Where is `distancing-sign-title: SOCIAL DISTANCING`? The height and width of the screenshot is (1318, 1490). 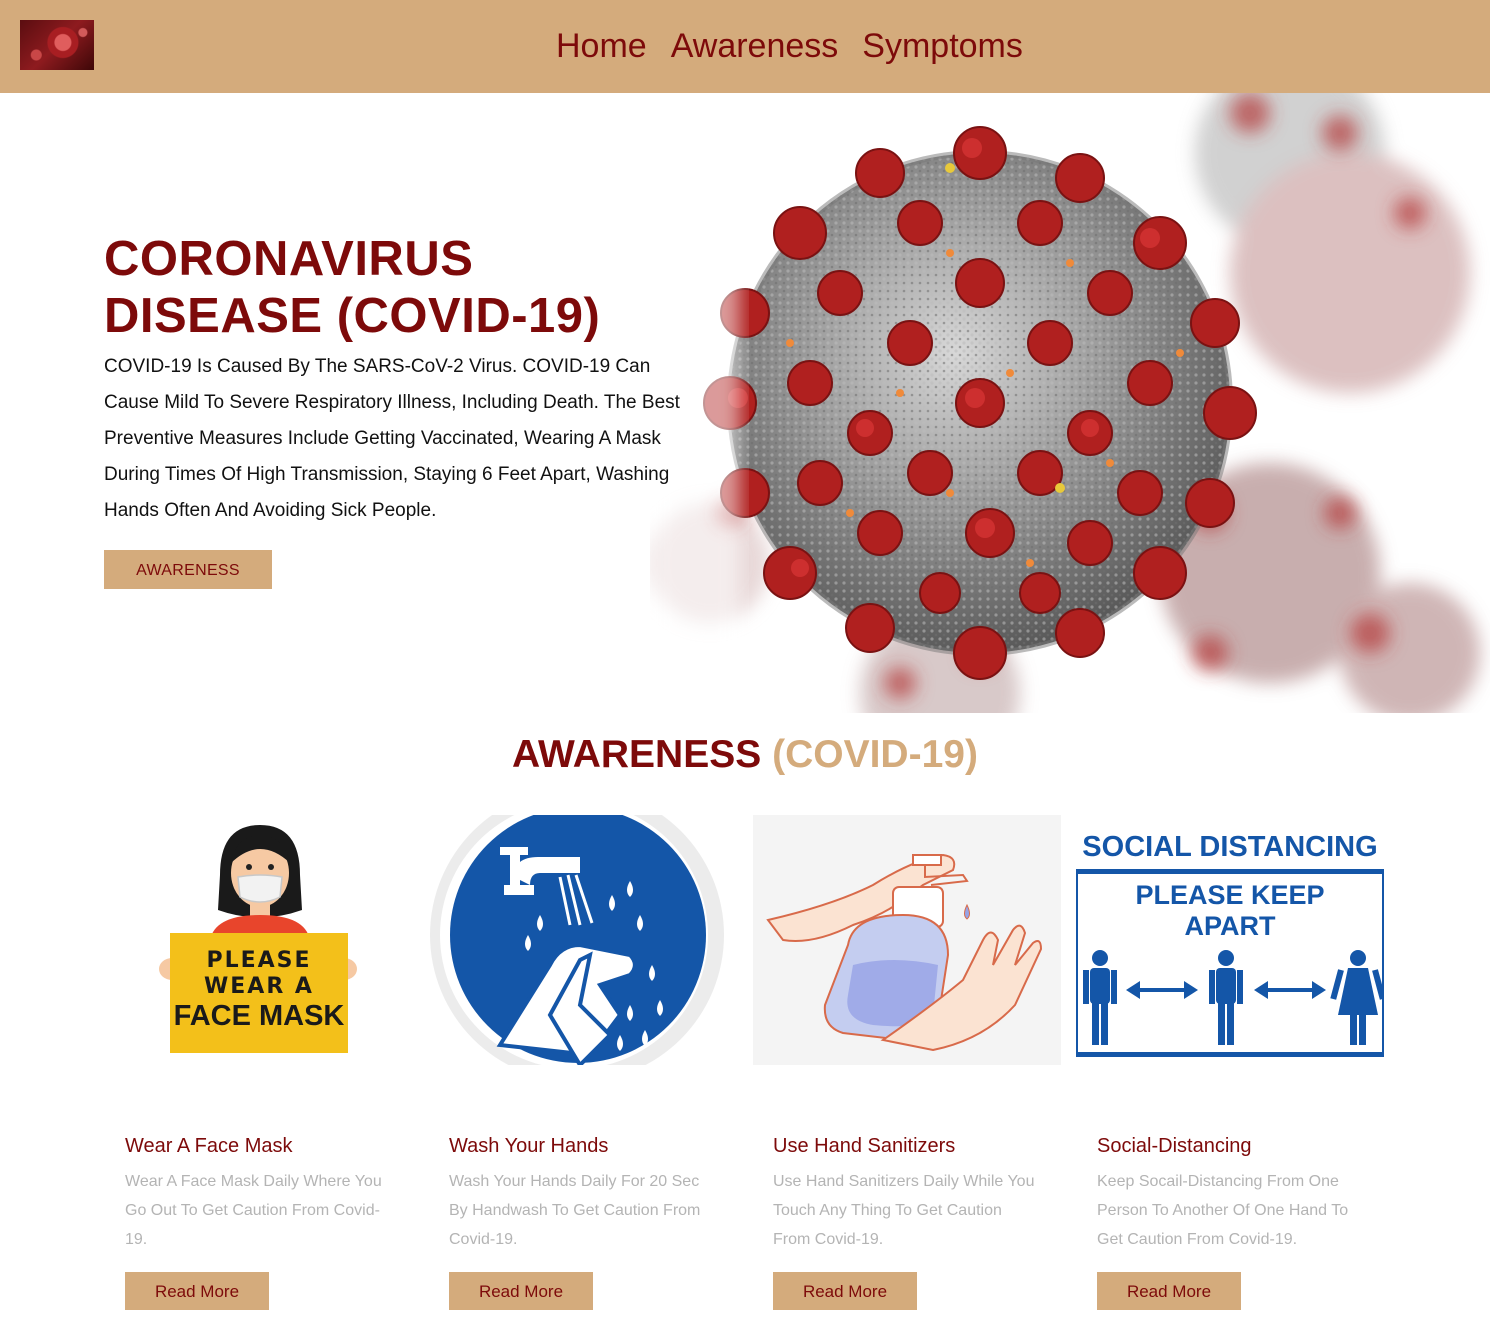
distancing-sign-title: SOCIAL DISTANCING is located at coordinates (1229, 847).